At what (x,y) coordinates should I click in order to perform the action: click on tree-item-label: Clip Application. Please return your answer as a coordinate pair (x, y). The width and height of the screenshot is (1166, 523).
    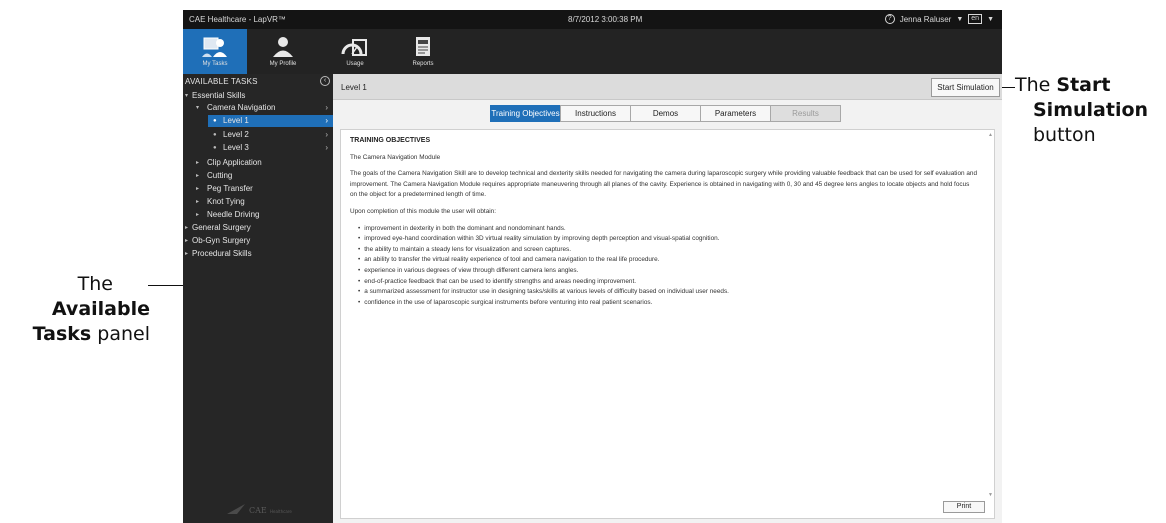
    Looking at the image, I should click on (234, 162).